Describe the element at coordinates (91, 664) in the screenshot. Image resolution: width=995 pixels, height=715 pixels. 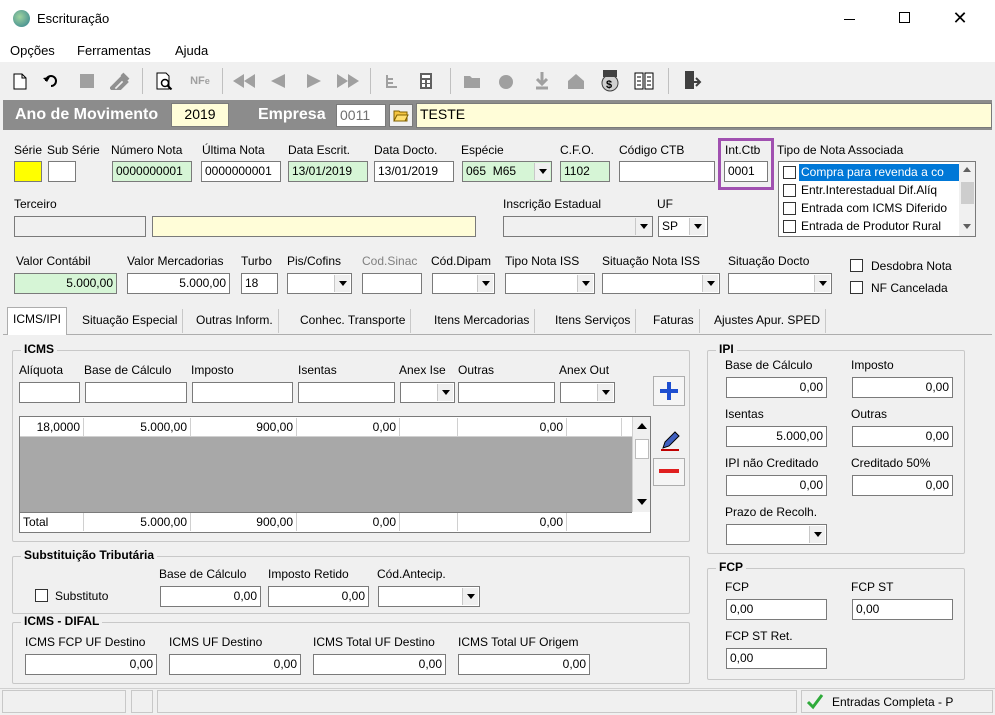
I see `difal-fcp-field: 0,00` at that location.